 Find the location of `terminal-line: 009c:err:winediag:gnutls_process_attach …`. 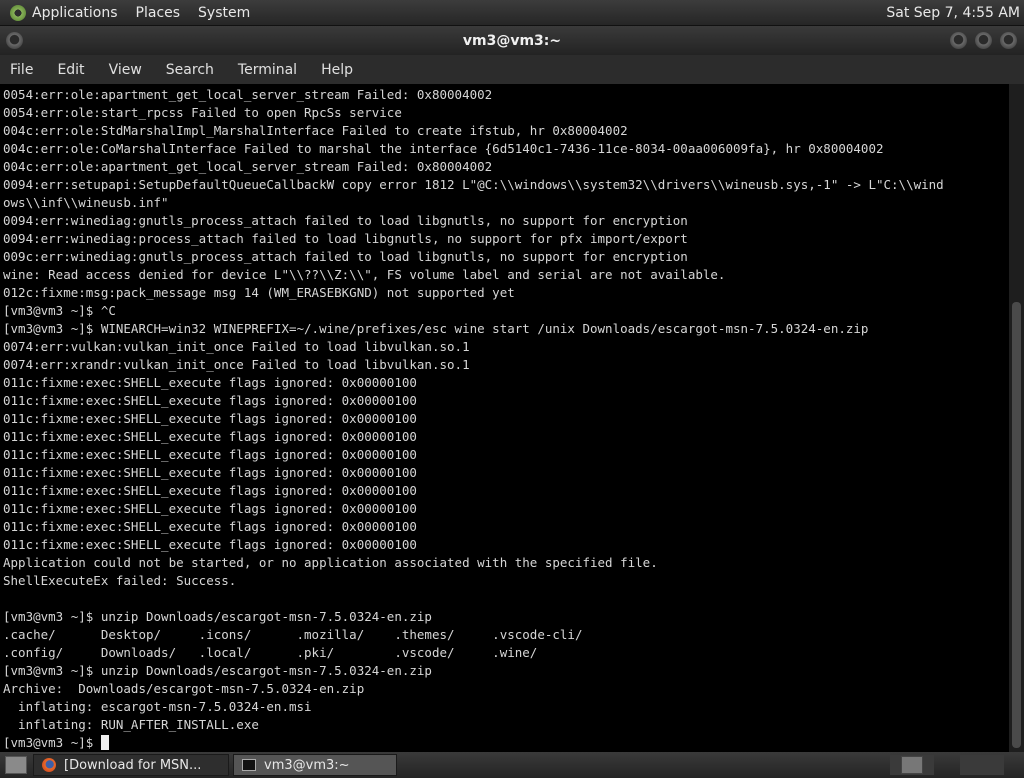

terminal-line: 009c:err:winediag:gnutls_process_attach … is located at coordinates (345, 256).